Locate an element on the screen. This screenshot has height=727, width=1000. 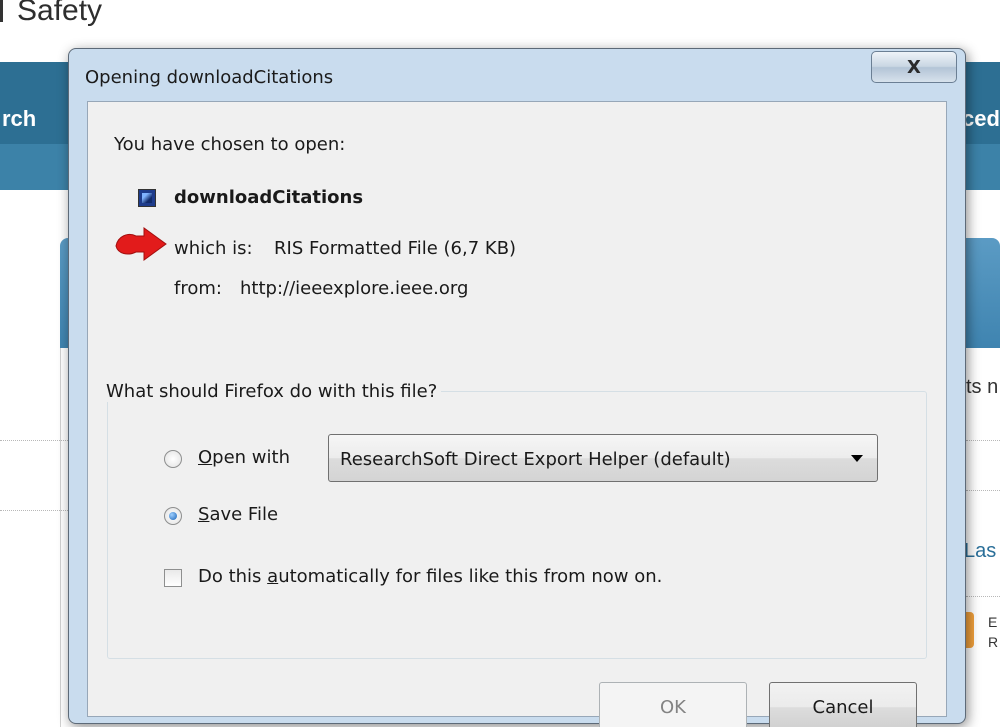
ok-button: OK is located at coordinates (673, 704).